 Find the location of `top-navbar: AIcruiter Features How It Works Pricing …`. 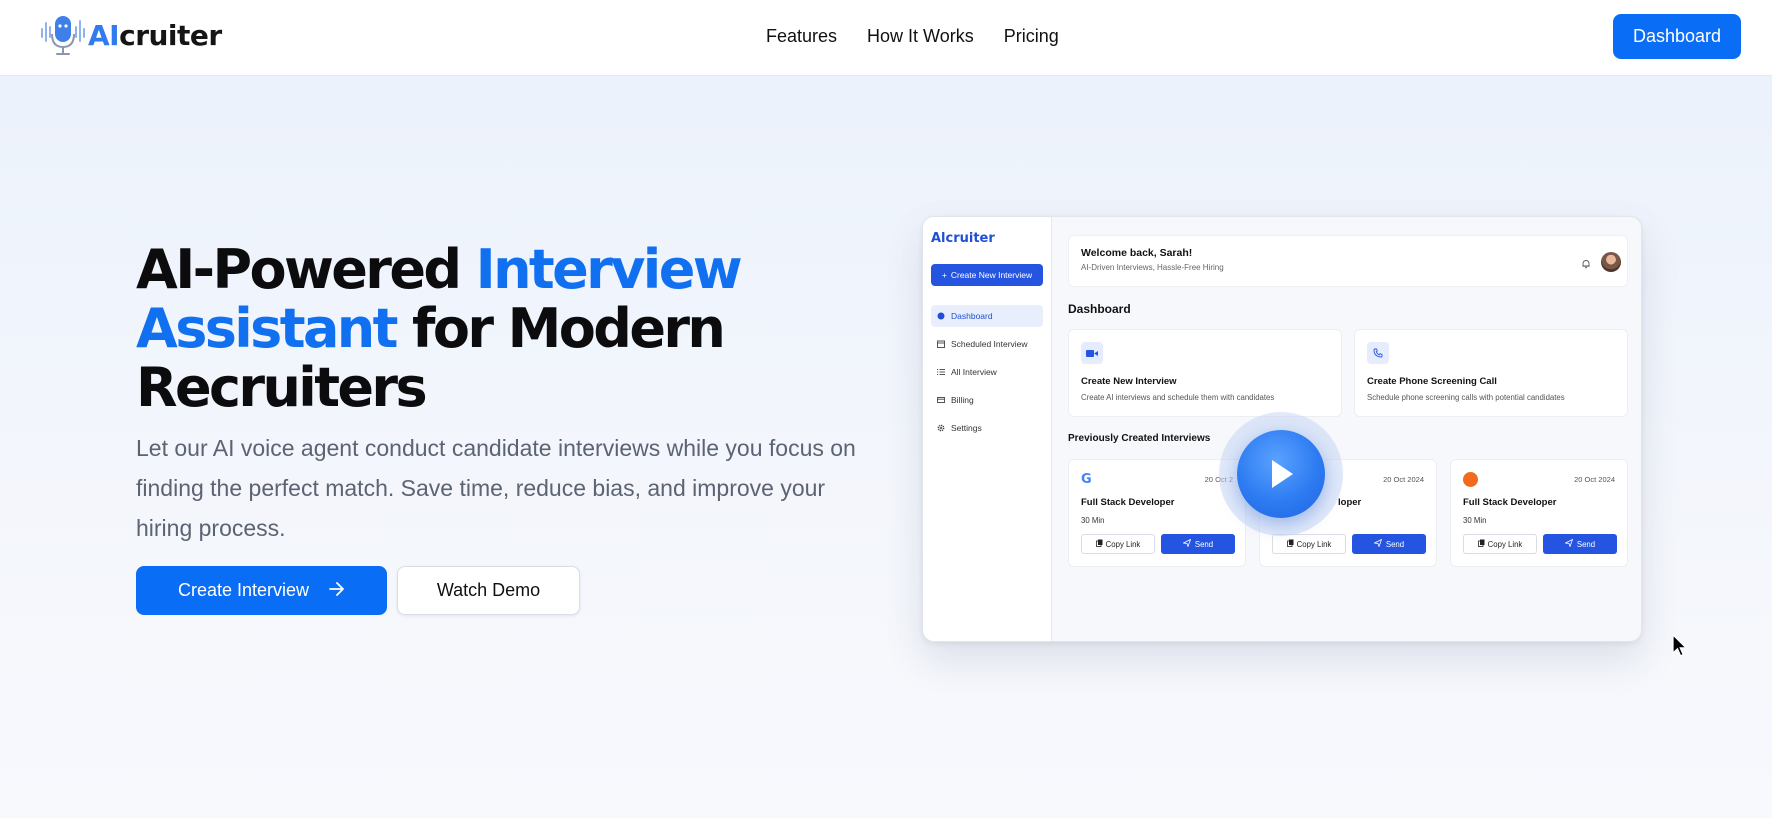

top-navbar: AIcruiter Features How It Works Pricing … is located at coordinates (886, 38).